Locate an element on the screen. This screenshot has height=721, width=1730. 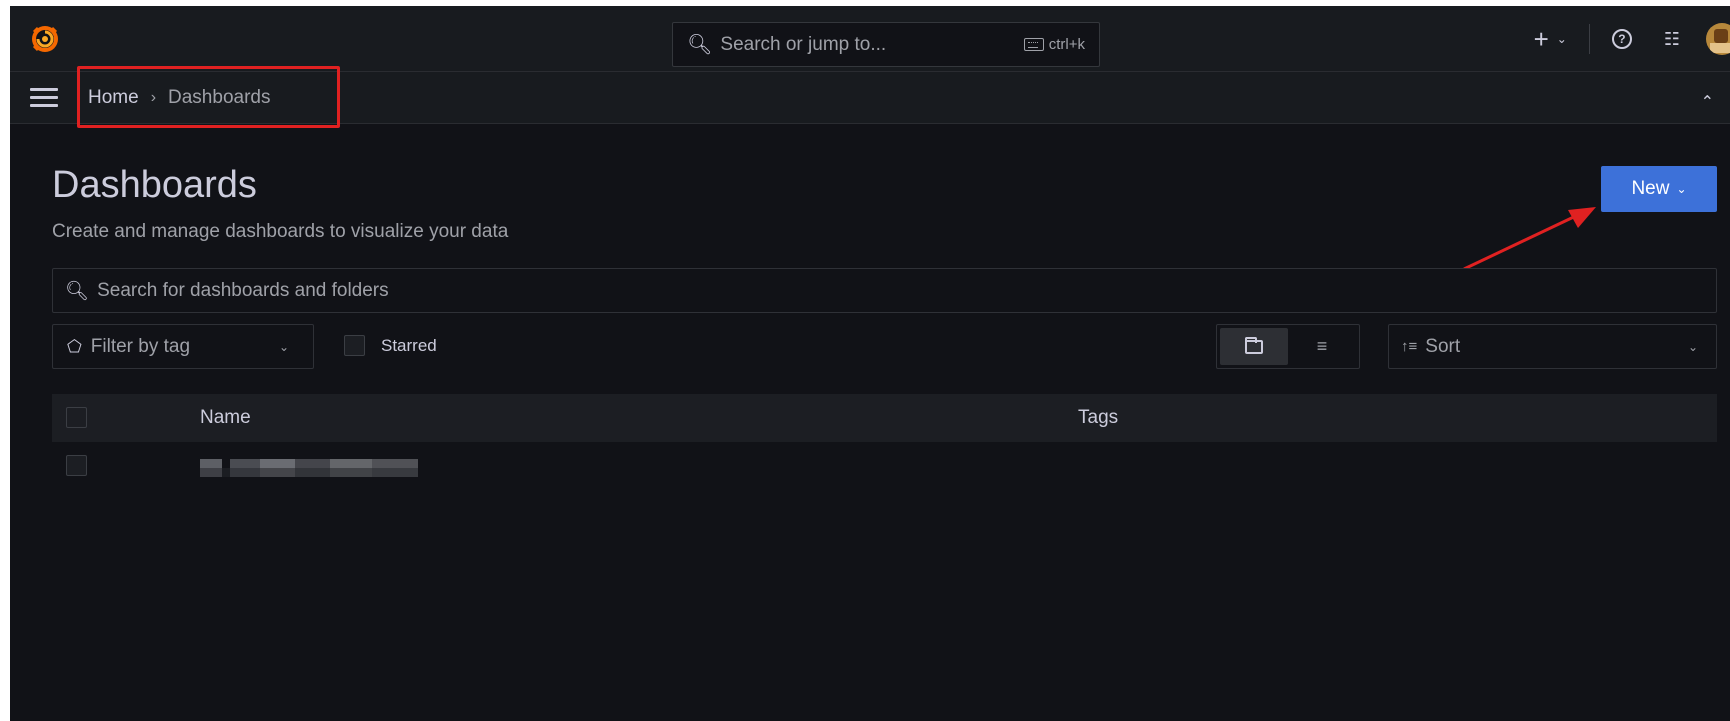
list-icon: ≡ is located at coordinates (1322, 346).